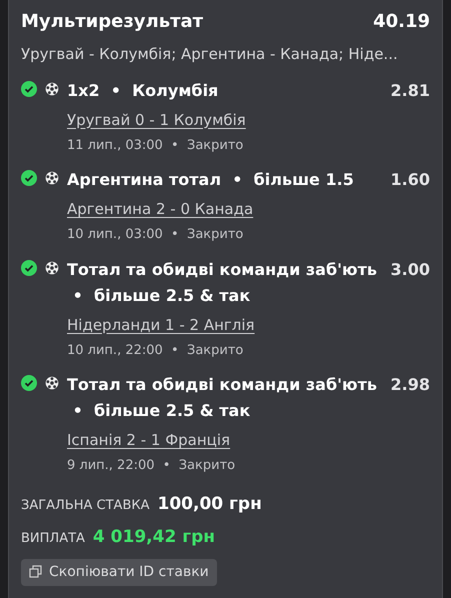  What do you see at coordinates (148, 440) in the screenshot?
I see `match-link: Іспанія 2 - 1 Франція` at bounding box center [148, 440].